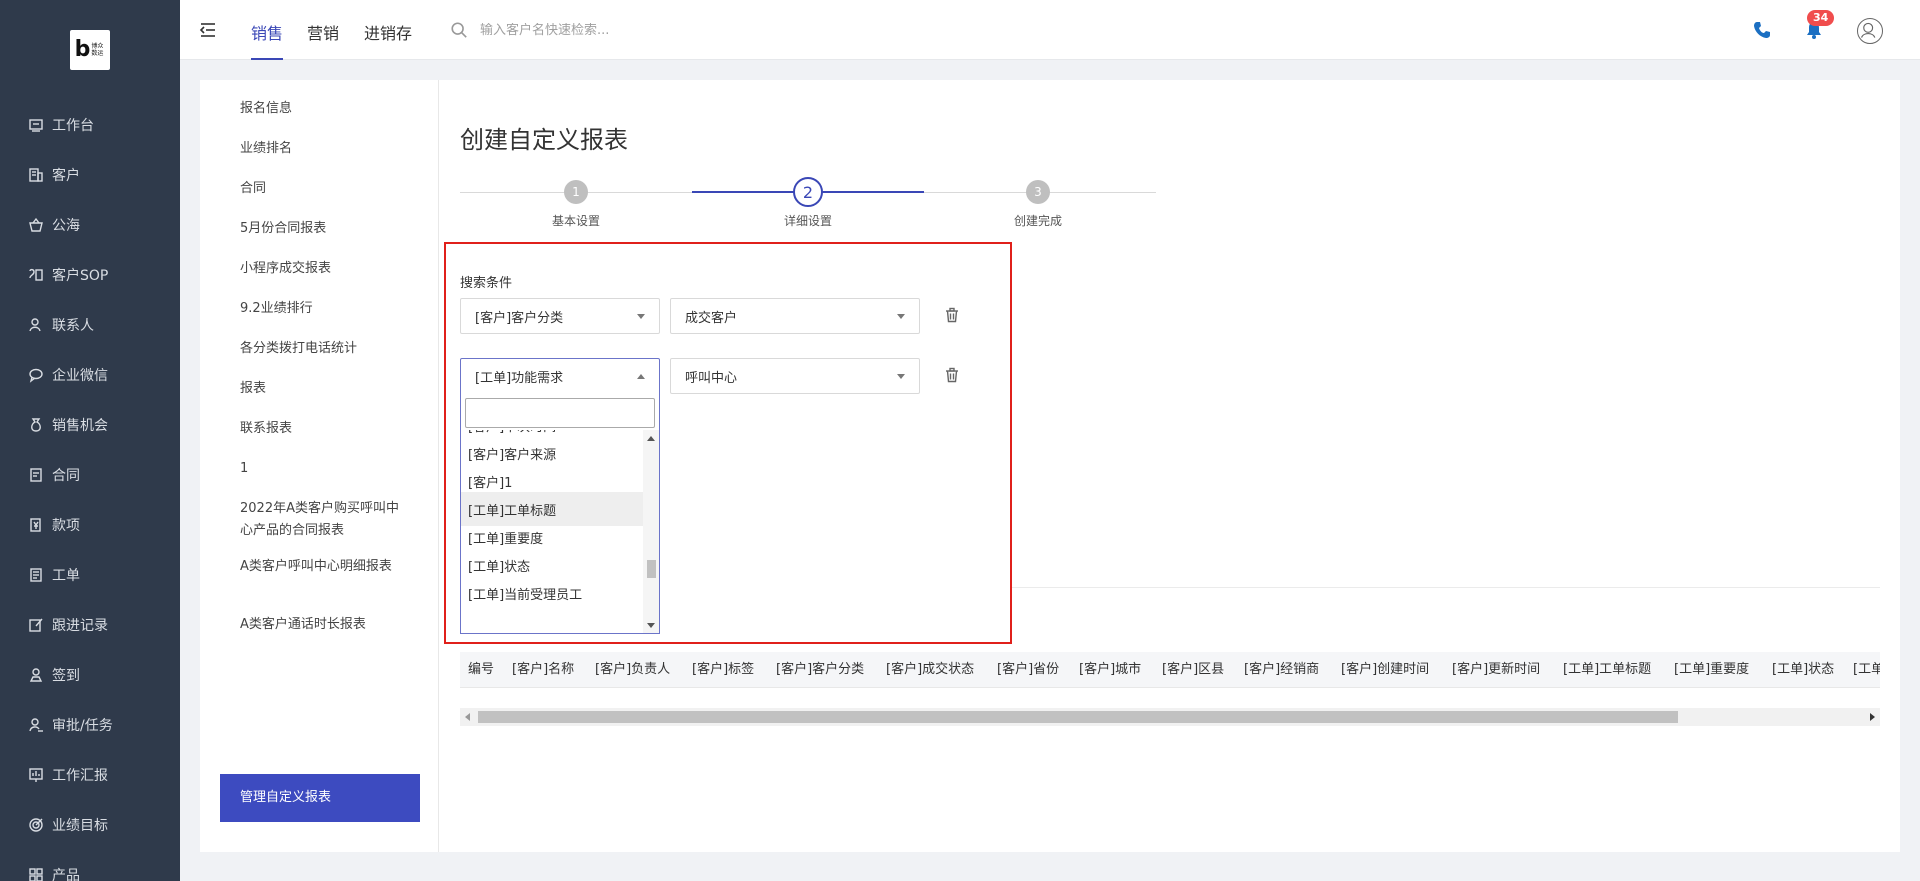 This screenshot has width=1920, height=881. Describe the element at coordinates (325, 229) in the screenshot. I see `report-list-item: 5月份合同报表` at that location.